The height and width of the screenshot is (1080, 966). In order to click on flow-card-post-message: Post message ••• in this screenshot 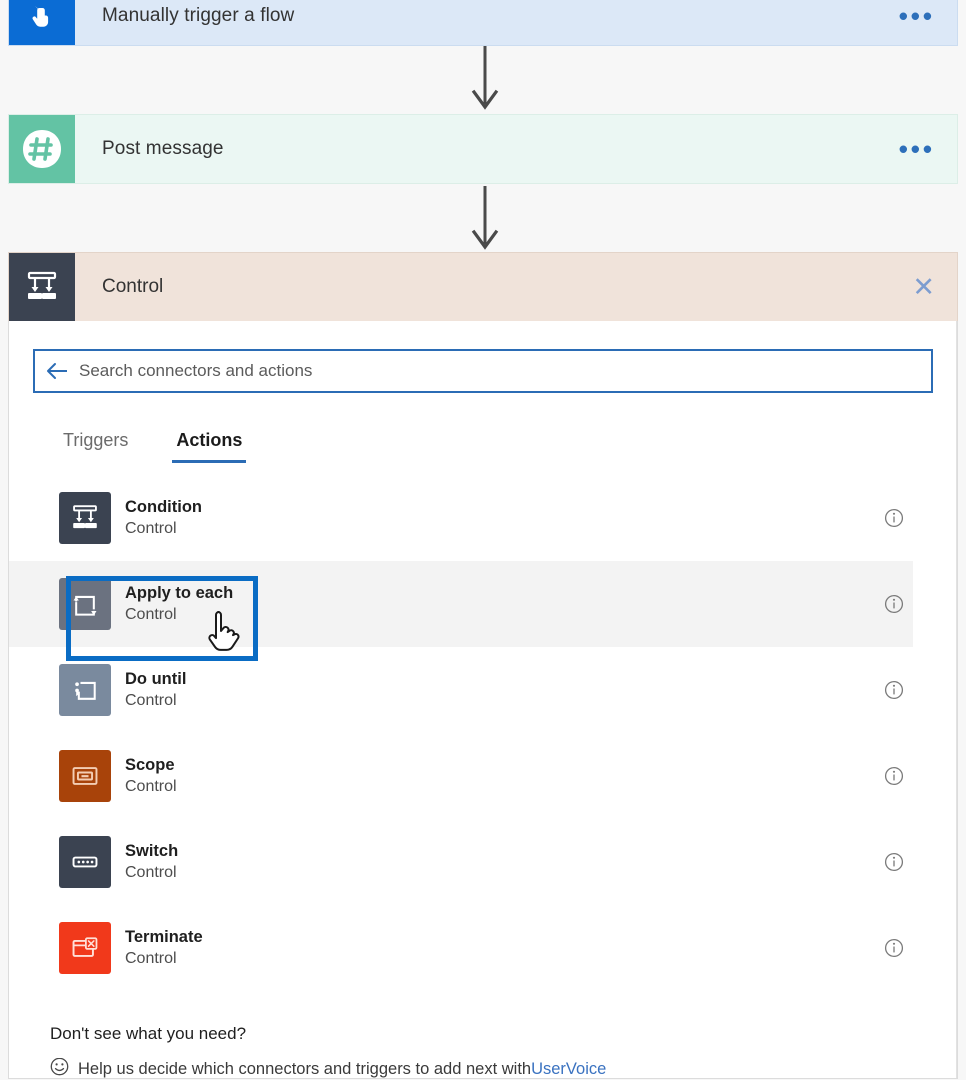, I will do `click(483, 149)`.